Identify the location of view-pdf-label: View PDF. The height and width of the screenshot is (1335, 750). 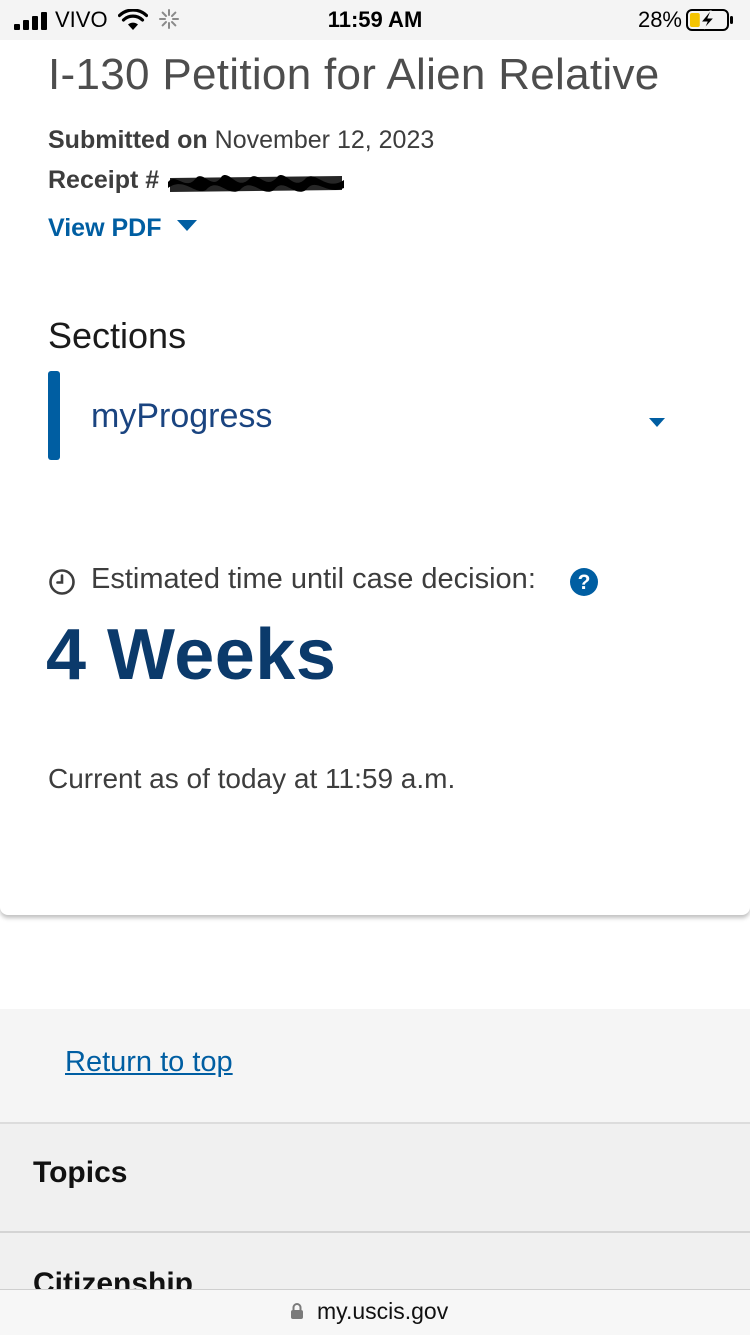
(105, 228).